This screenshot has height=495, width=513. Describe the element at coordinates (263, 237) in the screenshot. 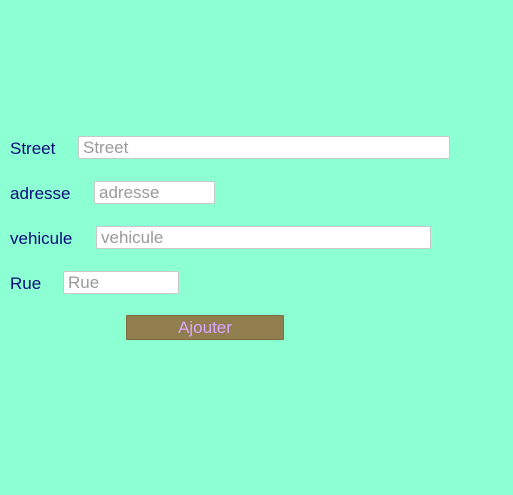

I see `vehicule-input` at that location.